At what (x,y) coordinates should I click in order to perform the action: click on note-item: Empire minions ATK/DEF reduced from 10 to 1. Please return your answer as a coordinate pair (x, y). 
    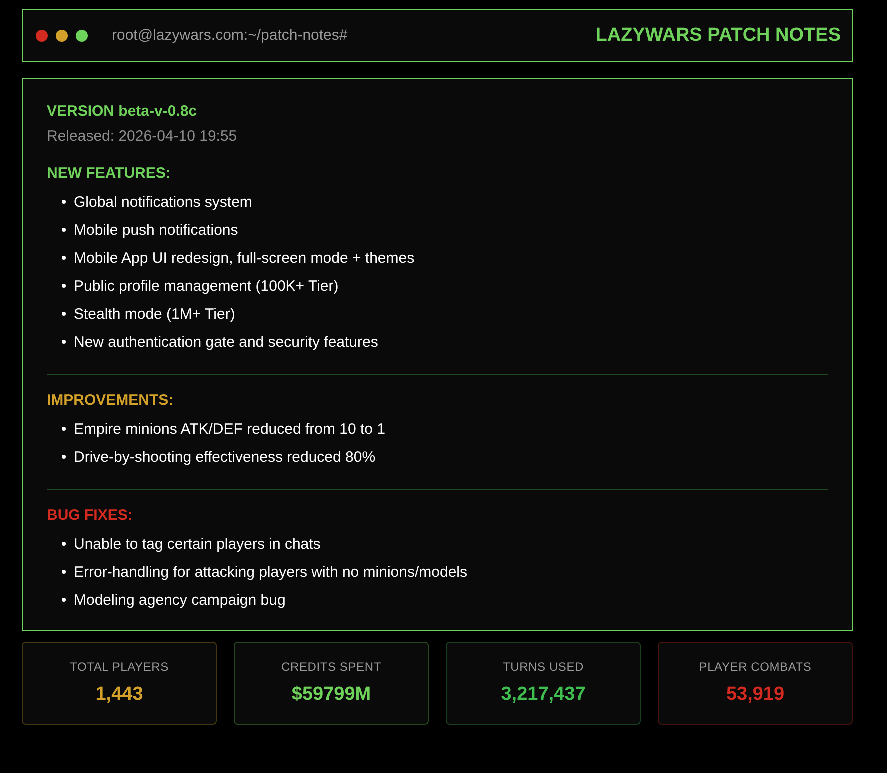
    Looking at the image, I should click on (230, 429).